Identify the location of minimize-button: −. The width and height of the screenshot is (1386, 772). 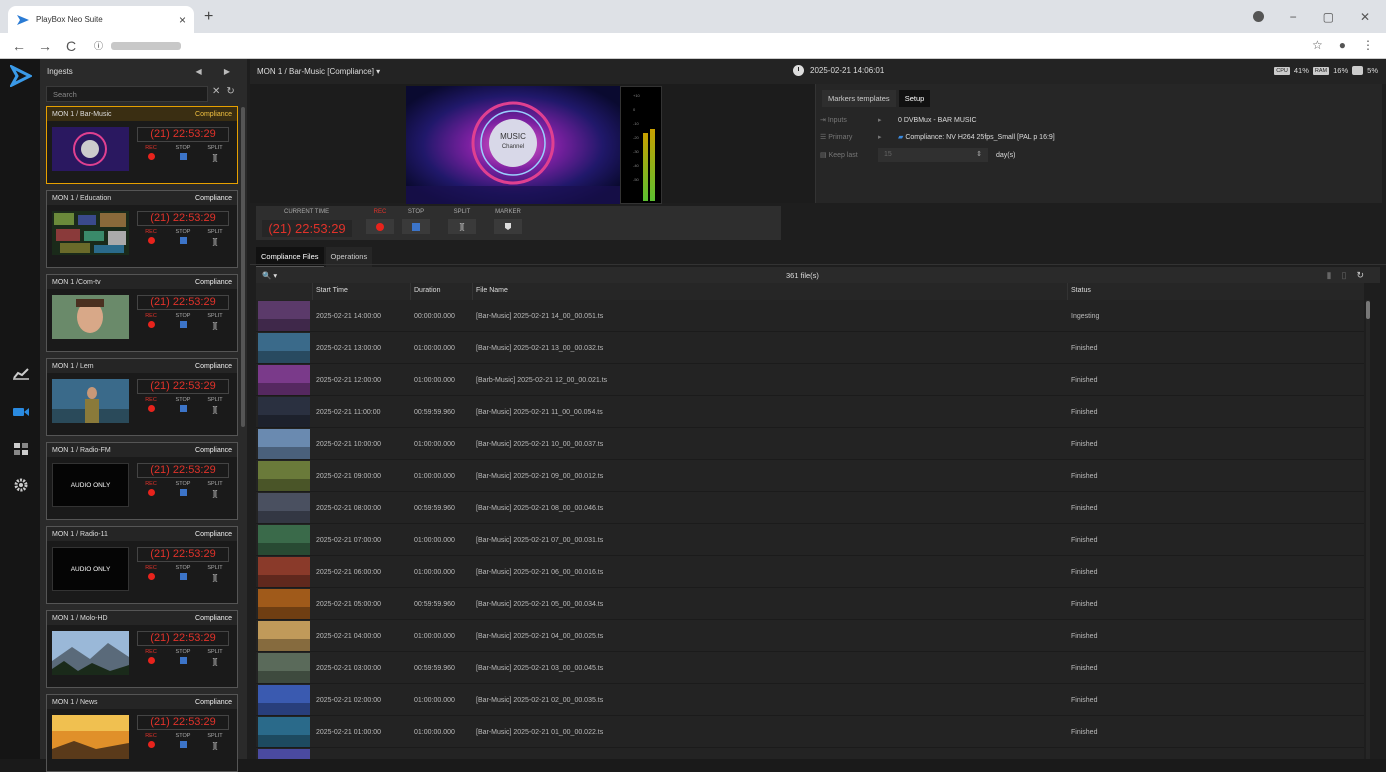
(1293, 17).